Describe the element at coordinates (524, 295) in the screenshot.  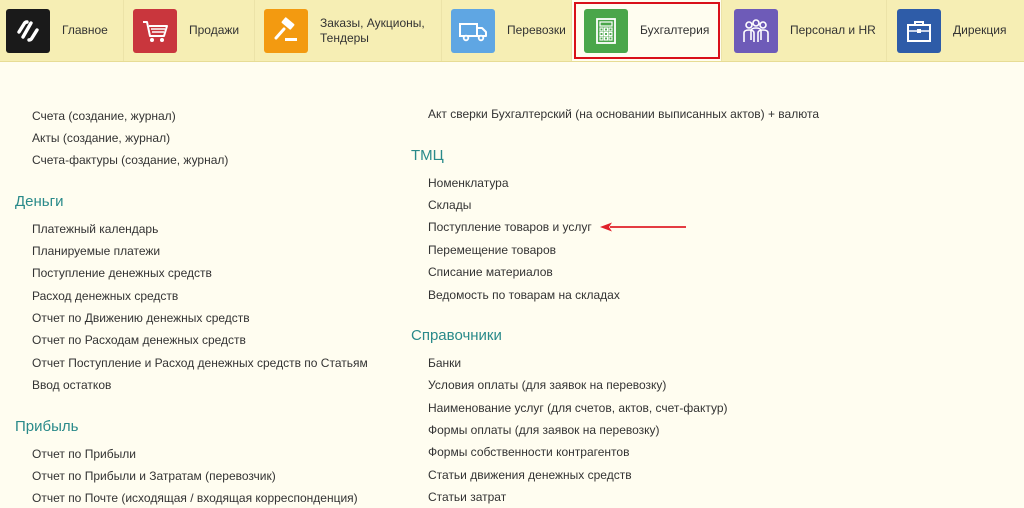
I see `menu-link-stock-statement: Ведомость по товарам на складах` at that location.